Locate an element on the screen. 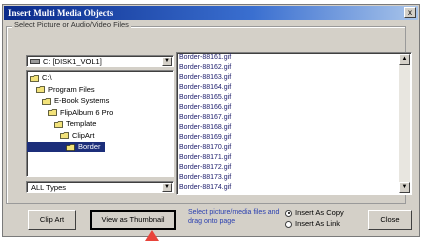 Image resolution: width=427 pixels, height=241 pixels. title-bar: Insert Multi Media Objects x is located at coordinates (211, 13).